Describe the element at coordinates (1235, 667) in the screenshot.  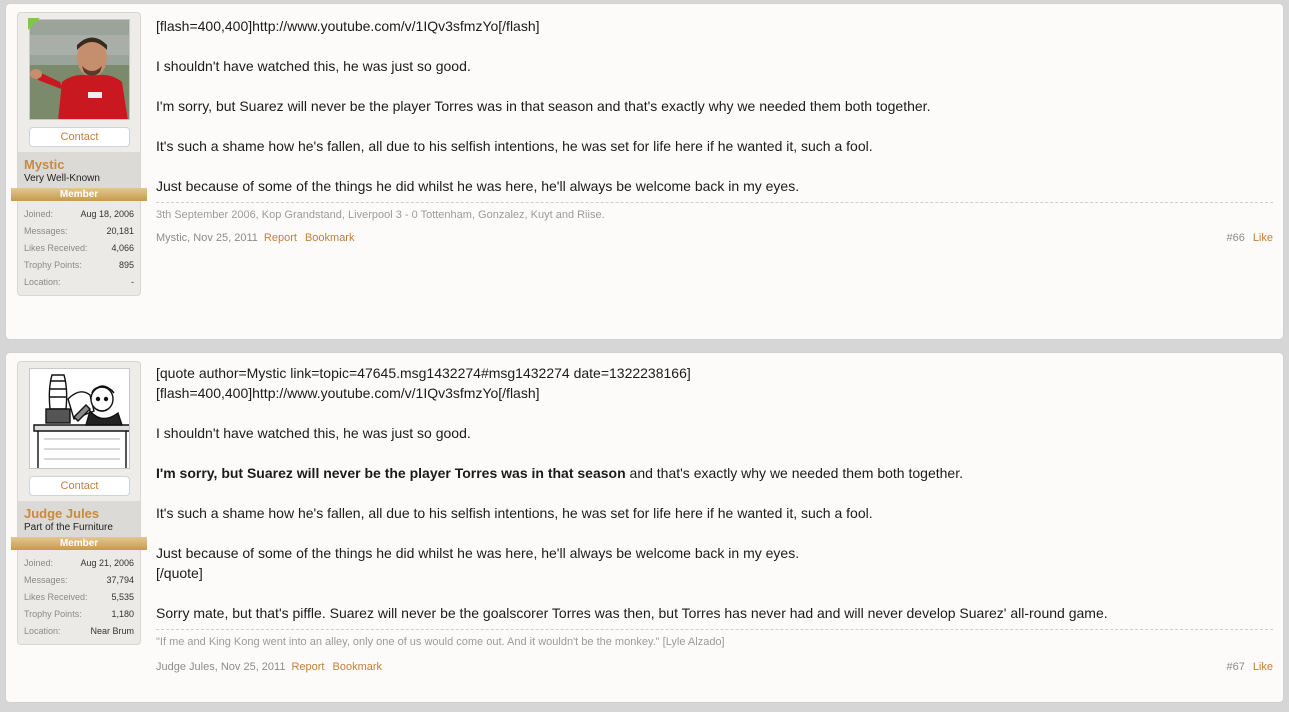
I see `post-number: #67` at that location.